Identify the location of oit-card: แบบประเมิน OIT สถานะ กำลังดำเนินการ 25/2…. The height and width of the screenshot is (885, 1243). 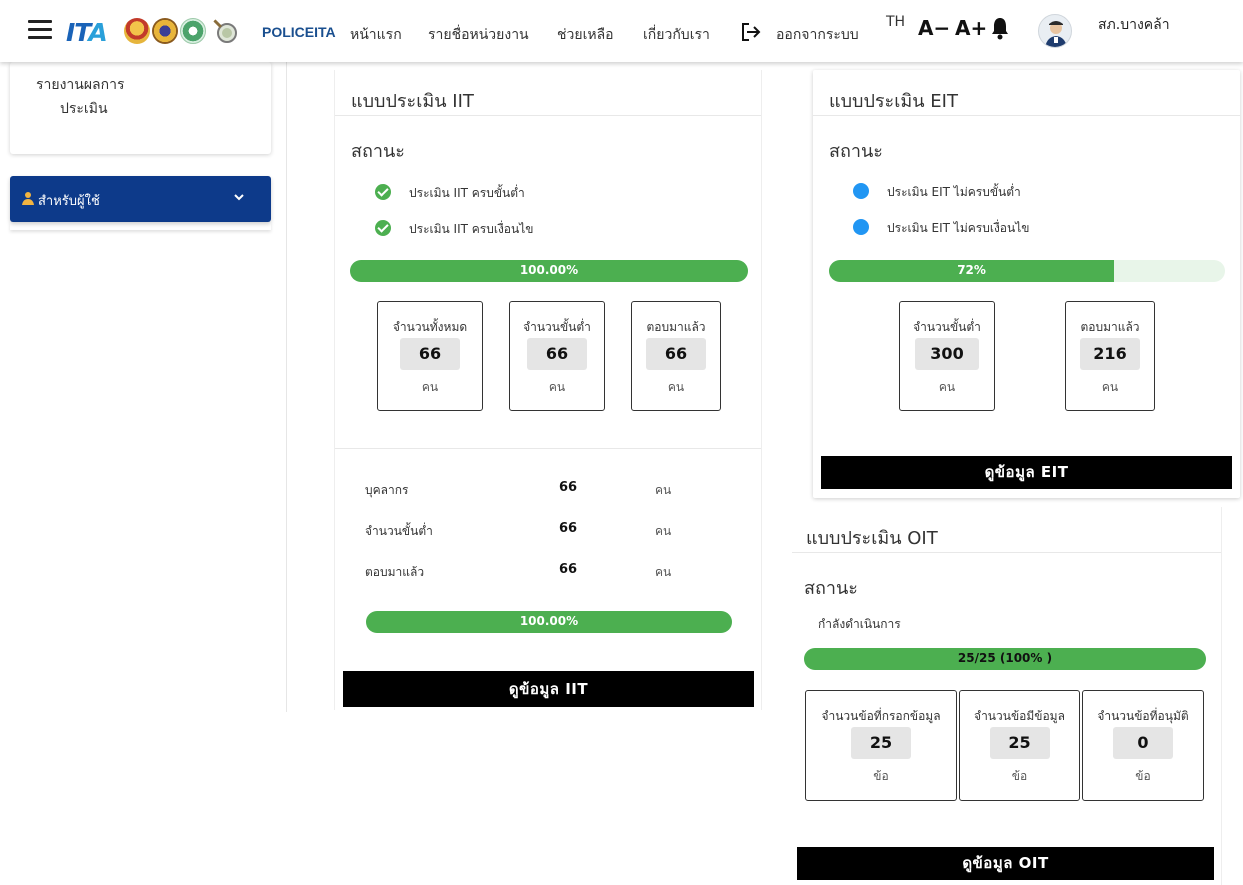
(1007, 696).